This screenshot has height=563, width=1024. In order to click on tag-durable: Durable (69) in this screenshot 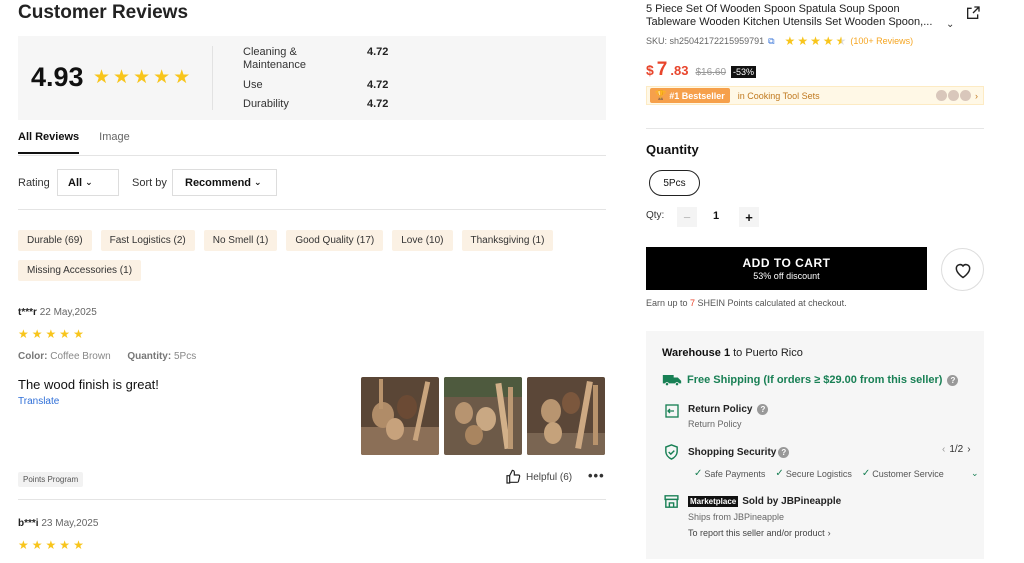, I will do `click(55, 240)`.